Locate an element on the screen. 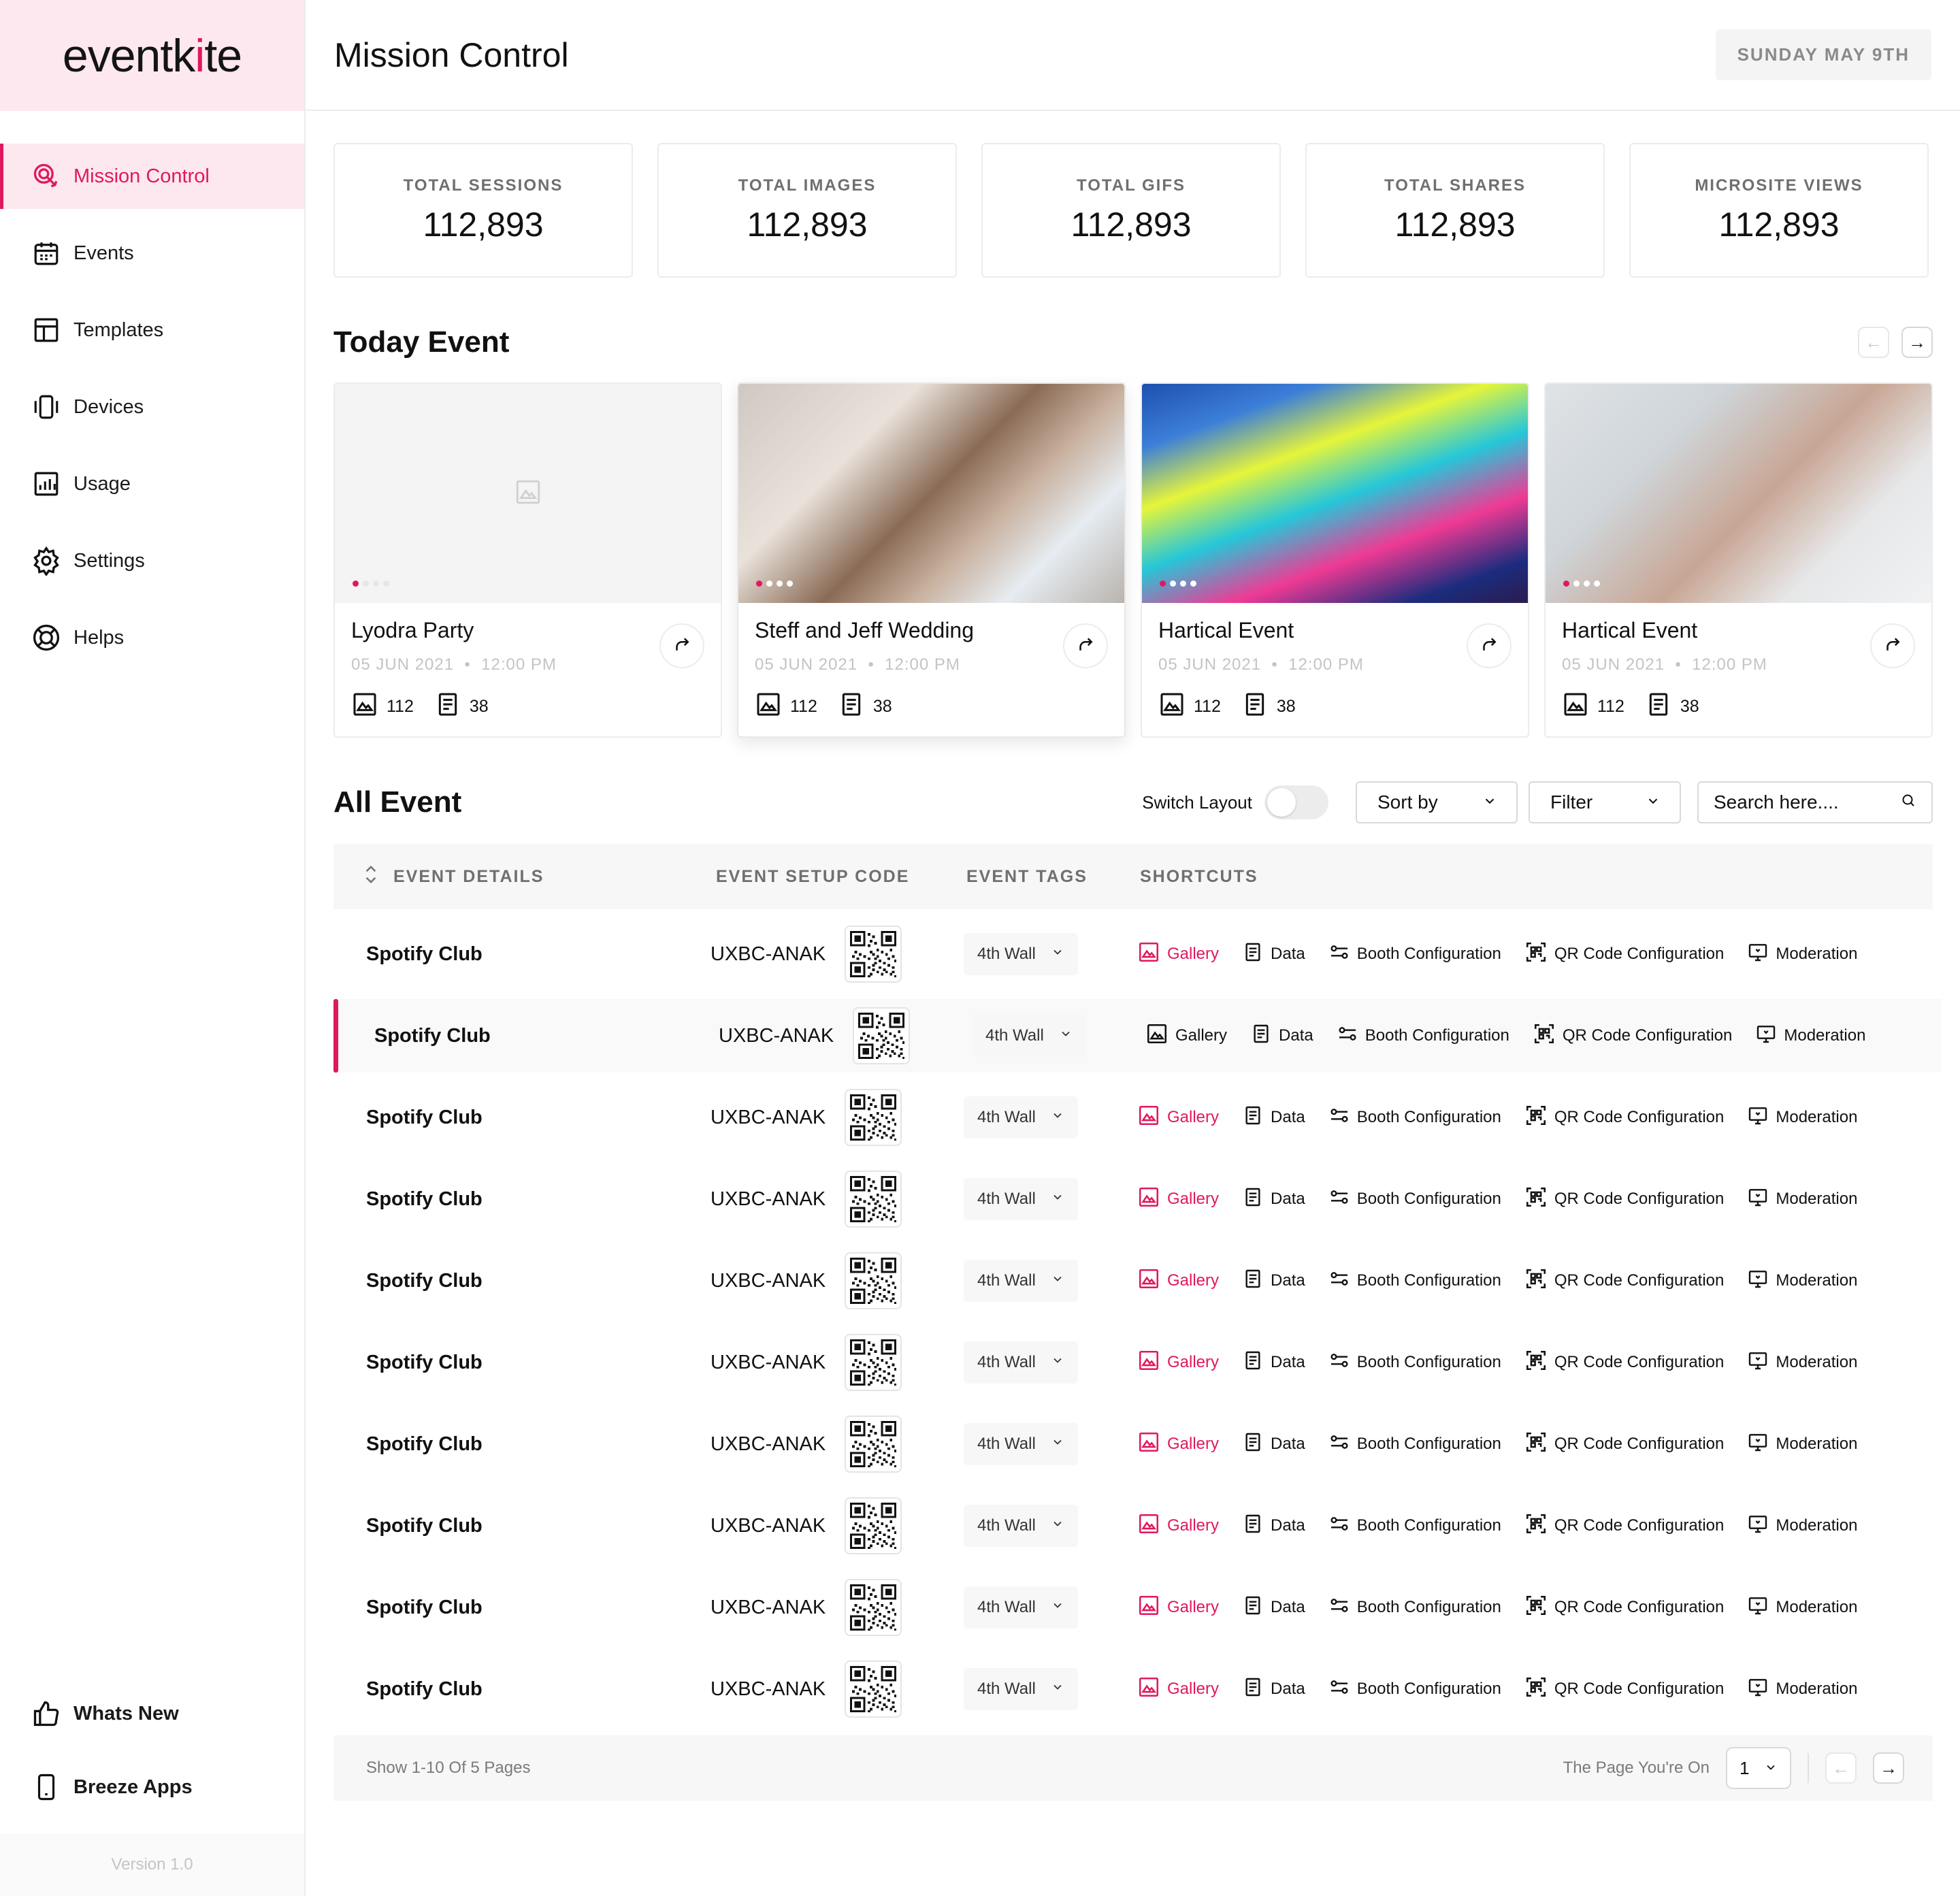 The height and width of the screenshot is (1896, 1960). sidebar-item-templates: Templates is located at coordinates (152, 330).